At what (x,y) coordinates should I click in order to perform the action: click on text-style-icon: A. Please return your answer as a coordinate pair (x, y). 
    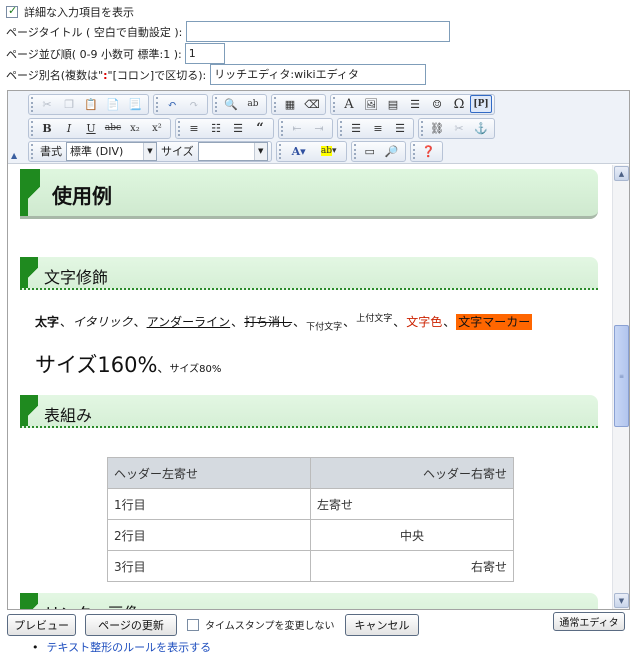
    Looking at the image, I should click on (349, 104).